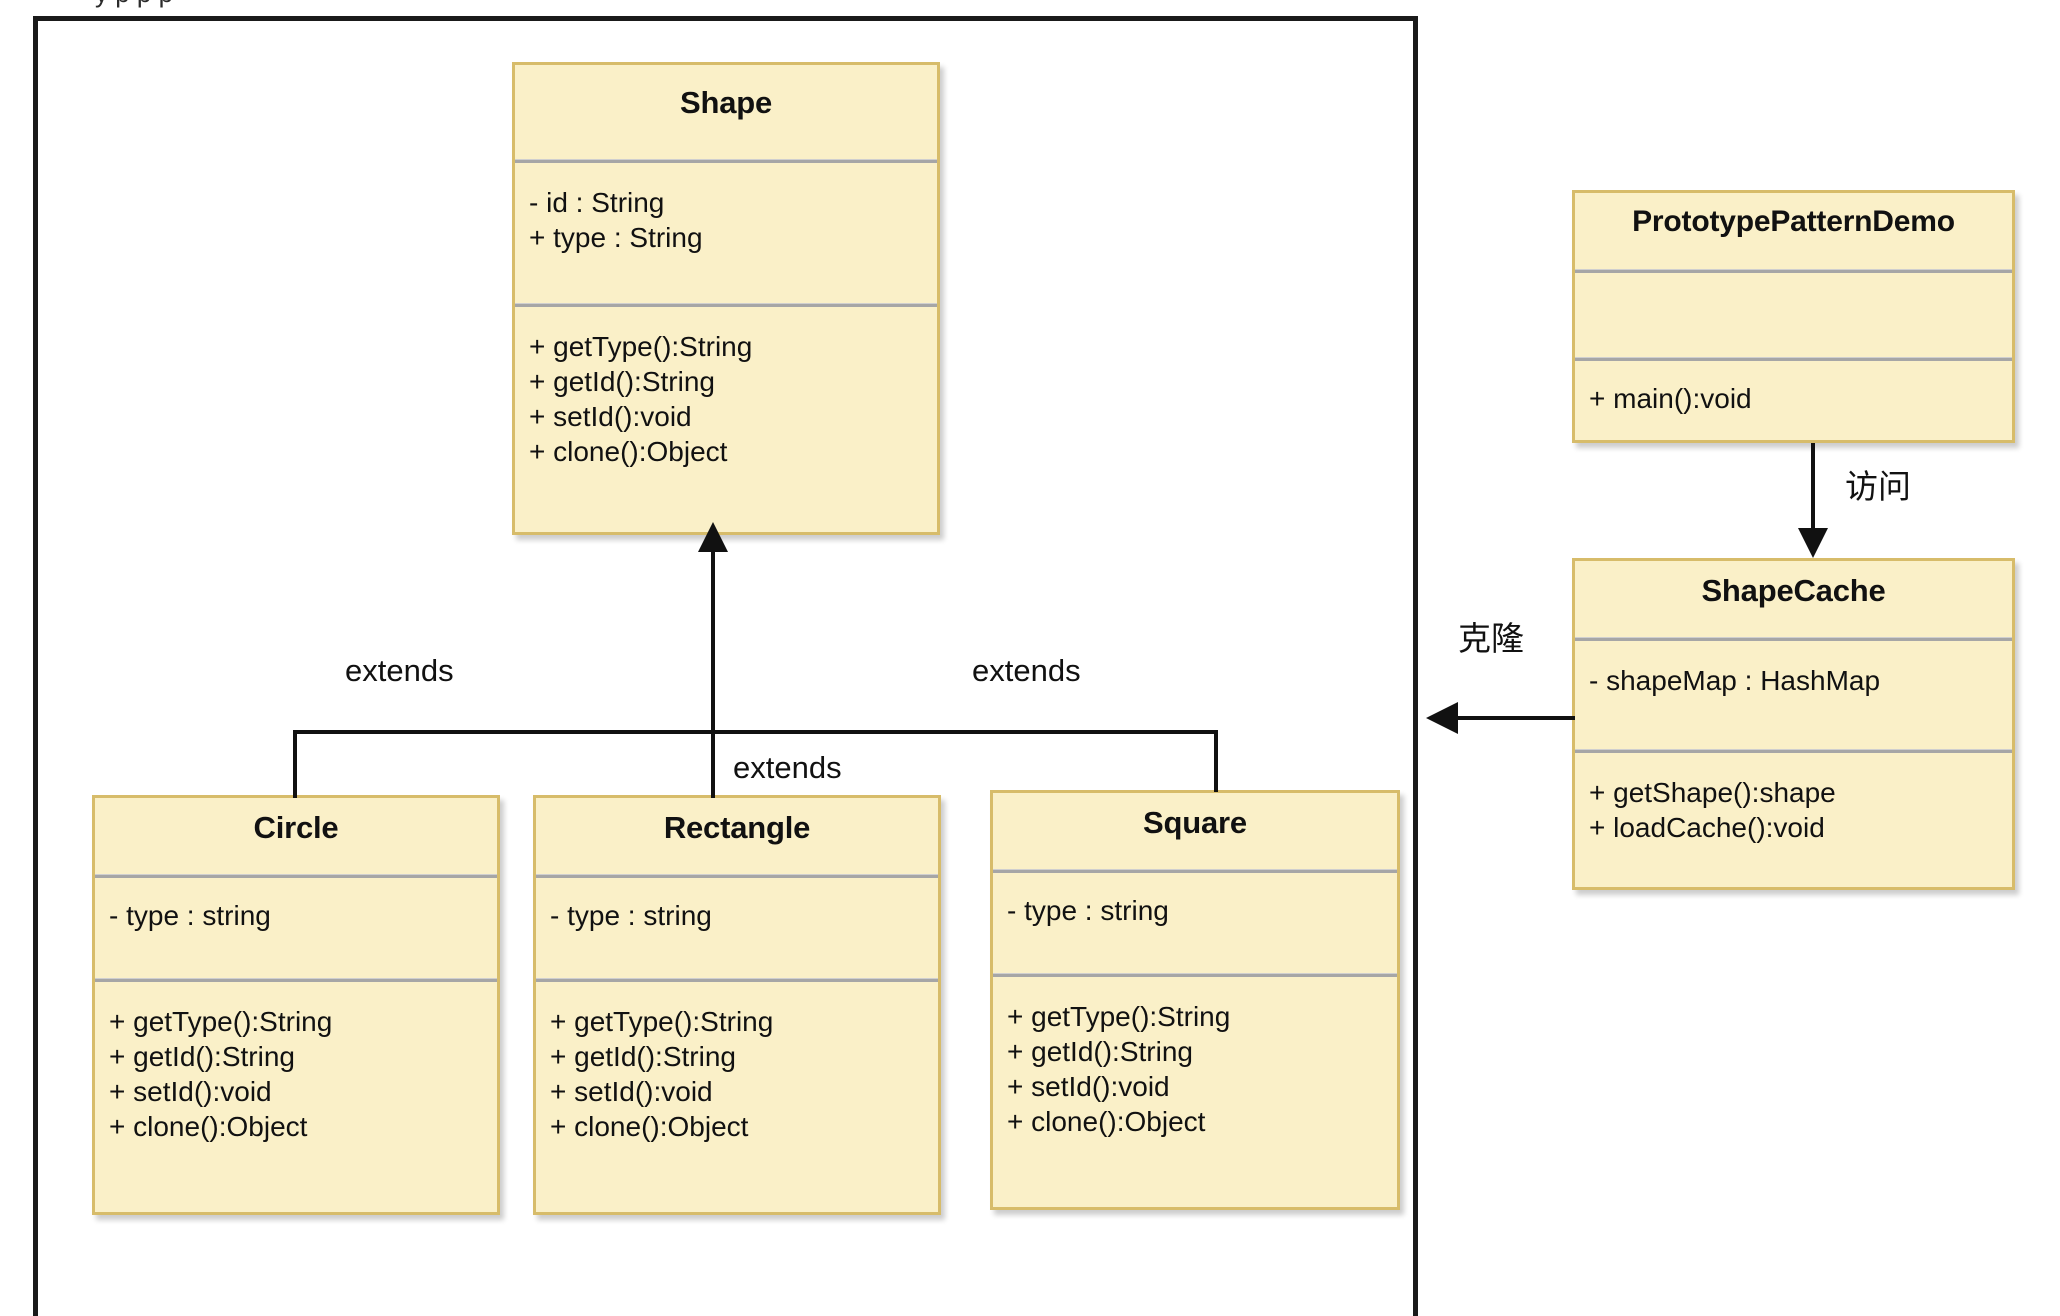  Describe the element at coordinates (726, 102) in the screenshot. I see `class-name-shape: Shape` at that location.